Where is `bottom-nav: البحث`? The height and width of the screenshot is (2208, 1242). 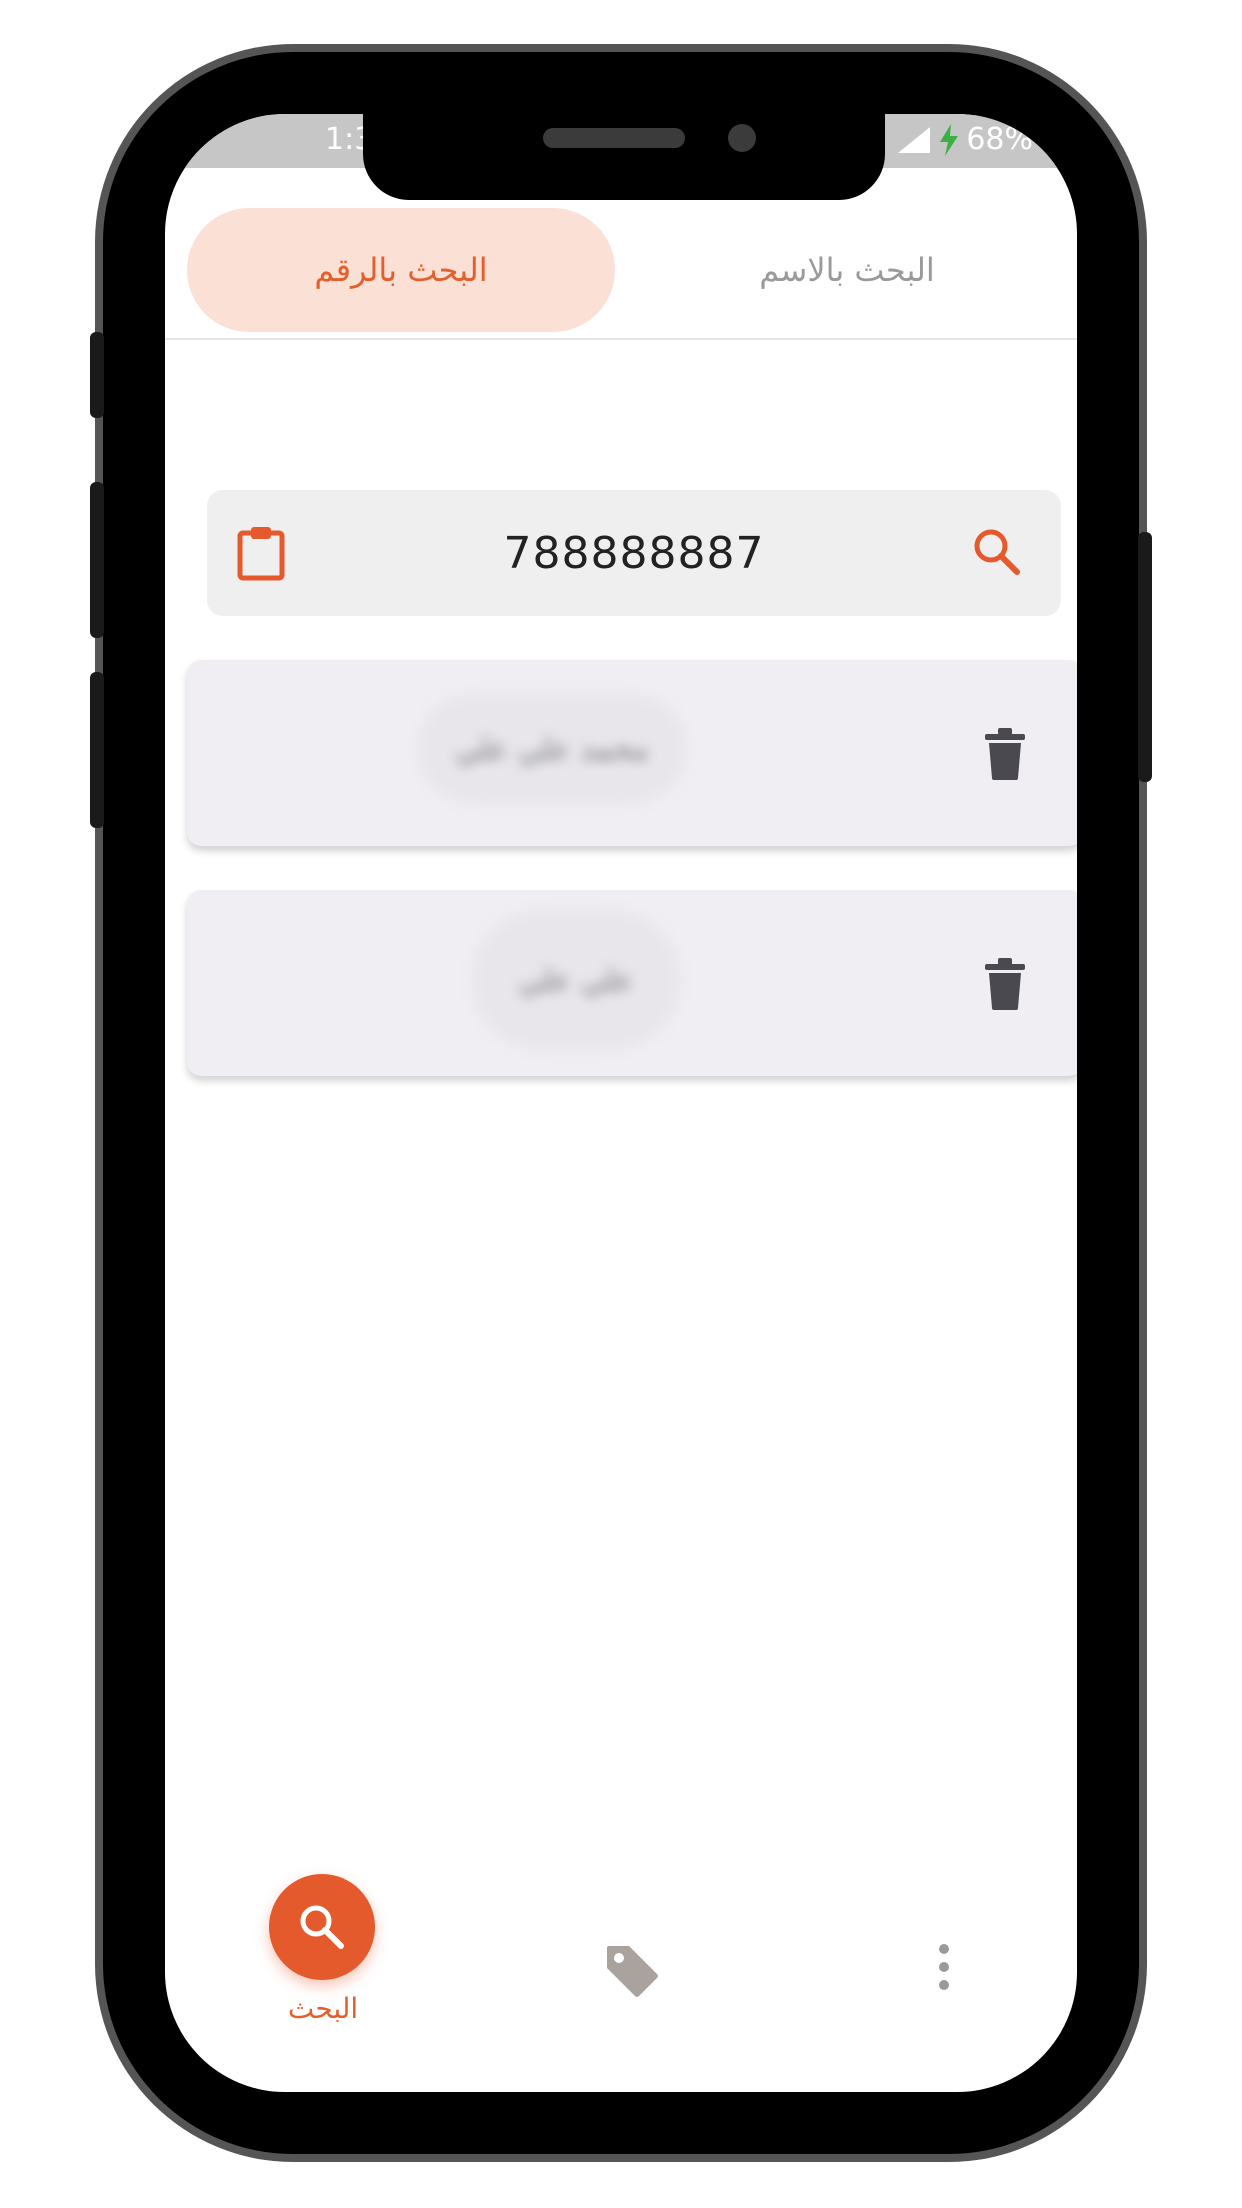 bottom-nav: البحث is located at coordinates (621, 1983).